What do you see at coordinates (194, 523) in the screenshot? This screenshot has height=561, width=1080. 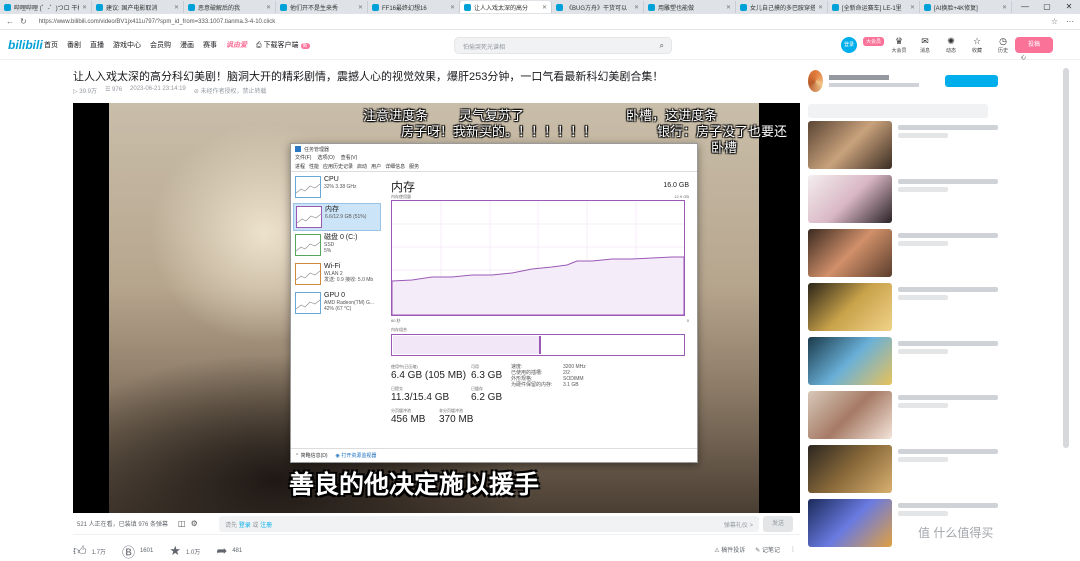 I see `danmaku-settings-icon: ⚙` at bounding box center [194, 523].